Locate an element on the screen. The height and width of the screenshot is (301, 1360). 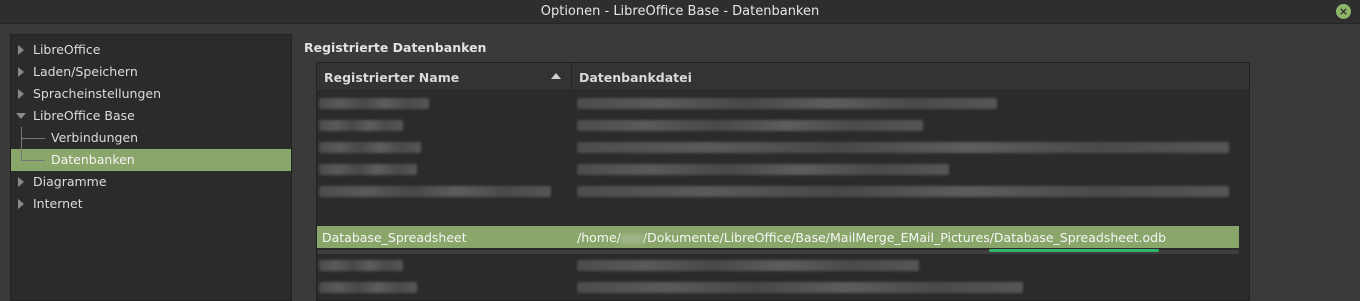
column-header-label: Registrierter Name is located at coordinates (392, 77).